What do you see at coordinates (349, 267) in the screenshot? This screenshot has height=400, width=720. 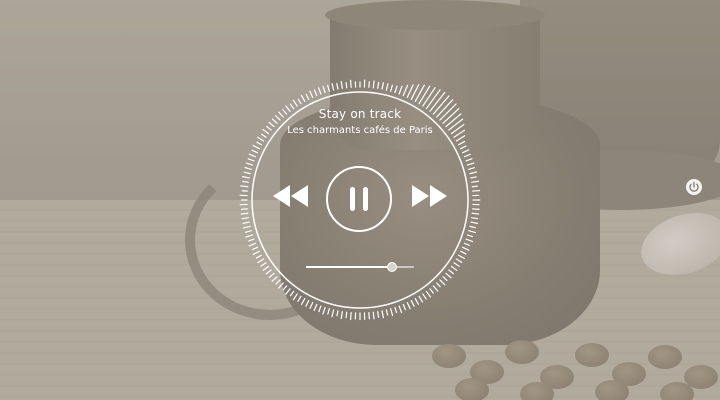 I see `progress-fill` at bounding box center [349, 267].